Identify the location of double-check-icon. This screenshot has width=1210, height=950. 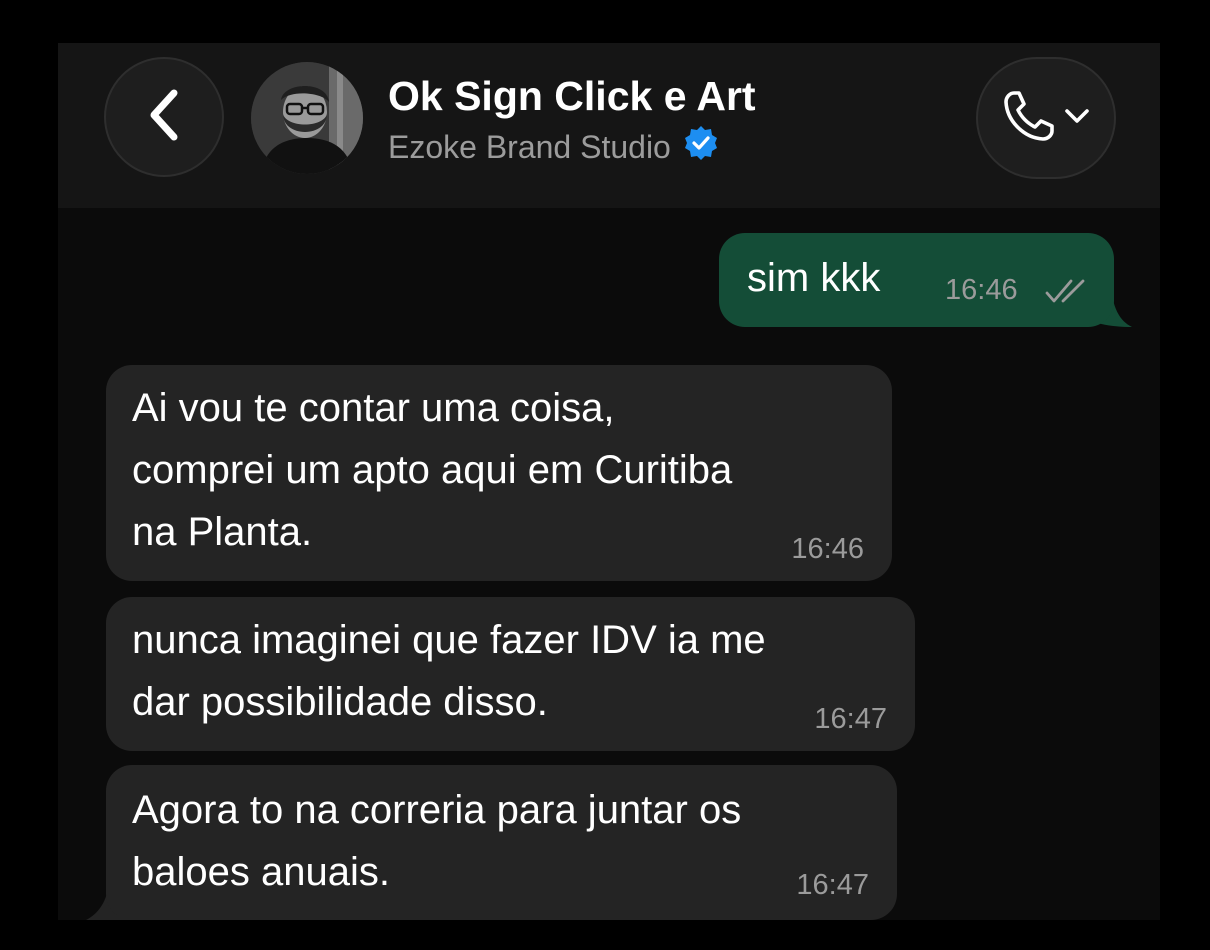
(1068, 293).